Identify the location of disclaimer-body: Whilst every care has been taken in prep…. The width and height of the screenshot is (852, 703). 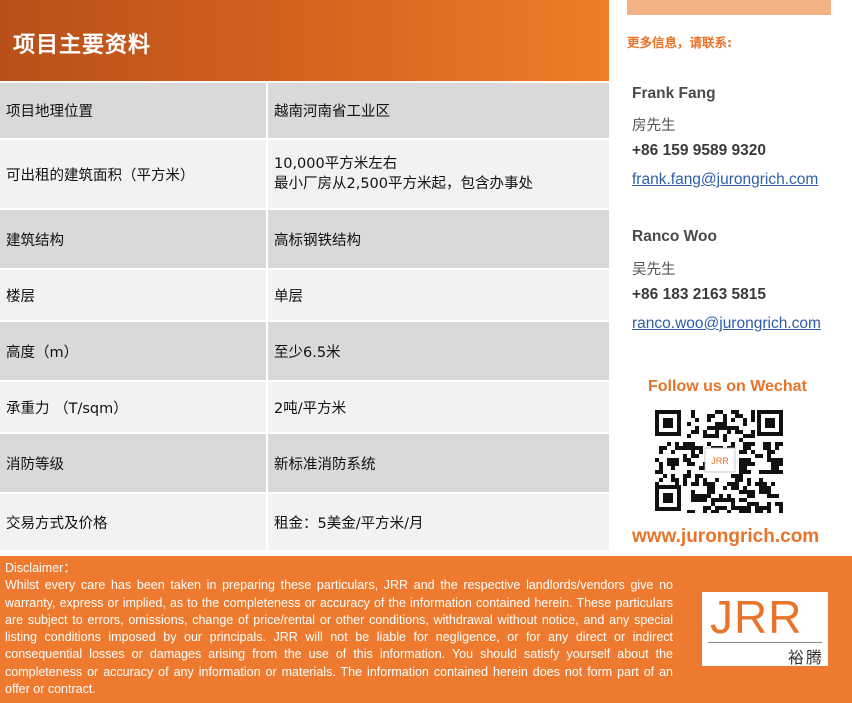
(339, 637).